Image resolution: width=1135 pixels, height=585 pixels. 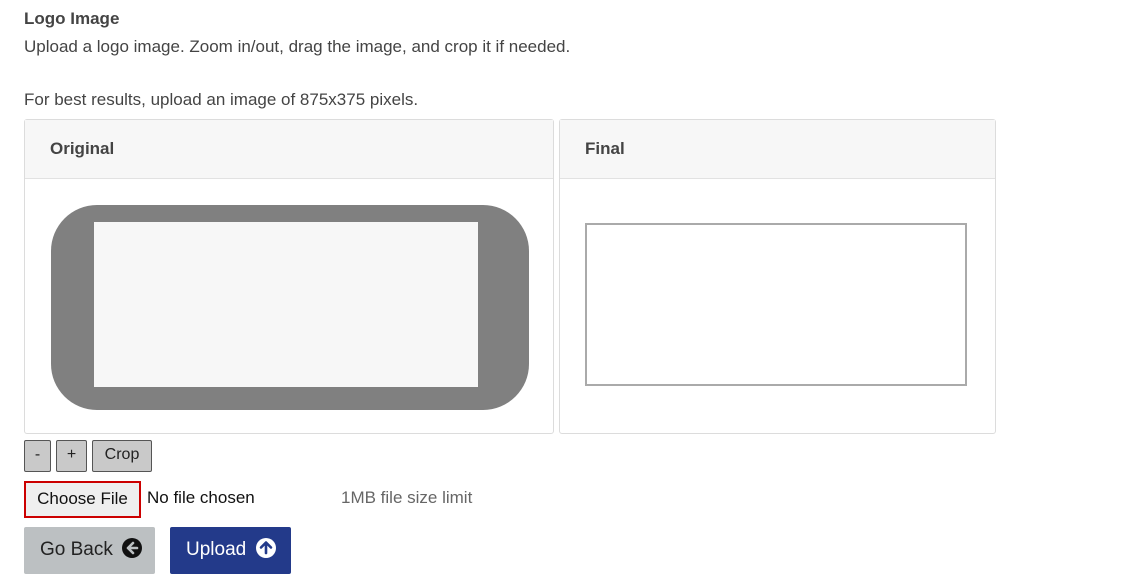 What do you see at coordinates (132, 548) in the screenshot?
I see `arrow-left-circle-icon` at bounding box center [132, 548].